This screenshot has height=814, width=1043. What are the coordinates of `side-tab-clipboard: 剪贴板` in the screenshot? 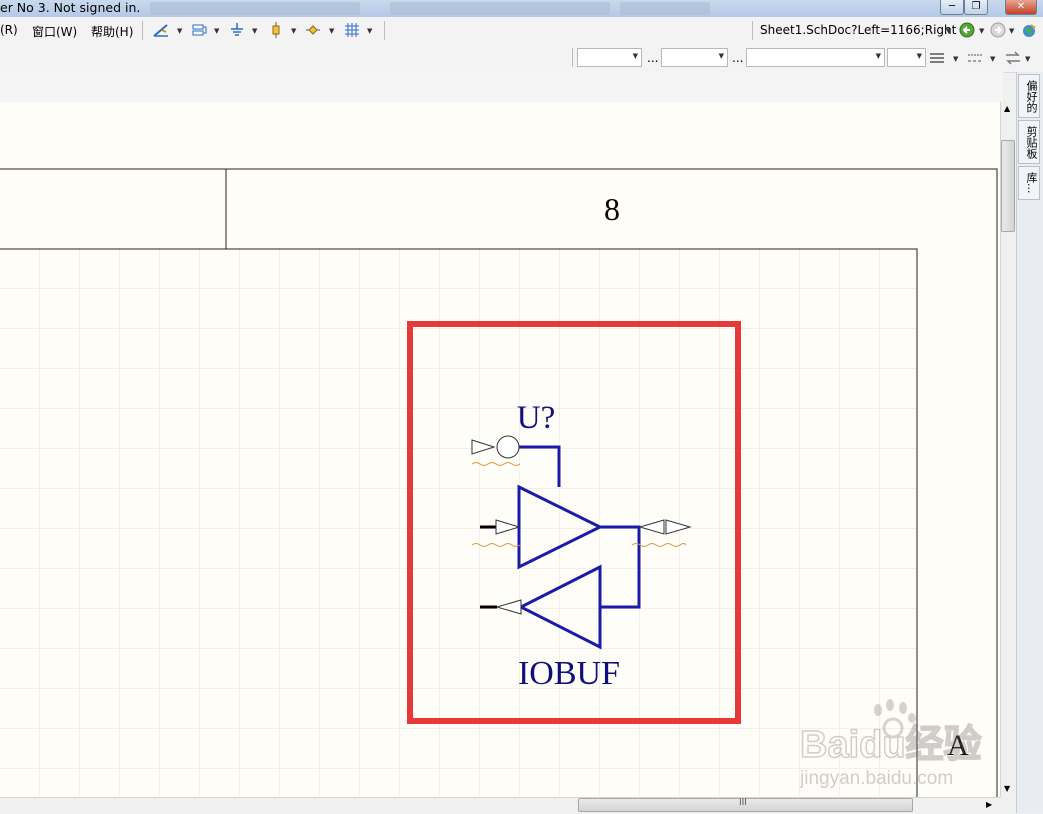 It's located at (1029, 142).